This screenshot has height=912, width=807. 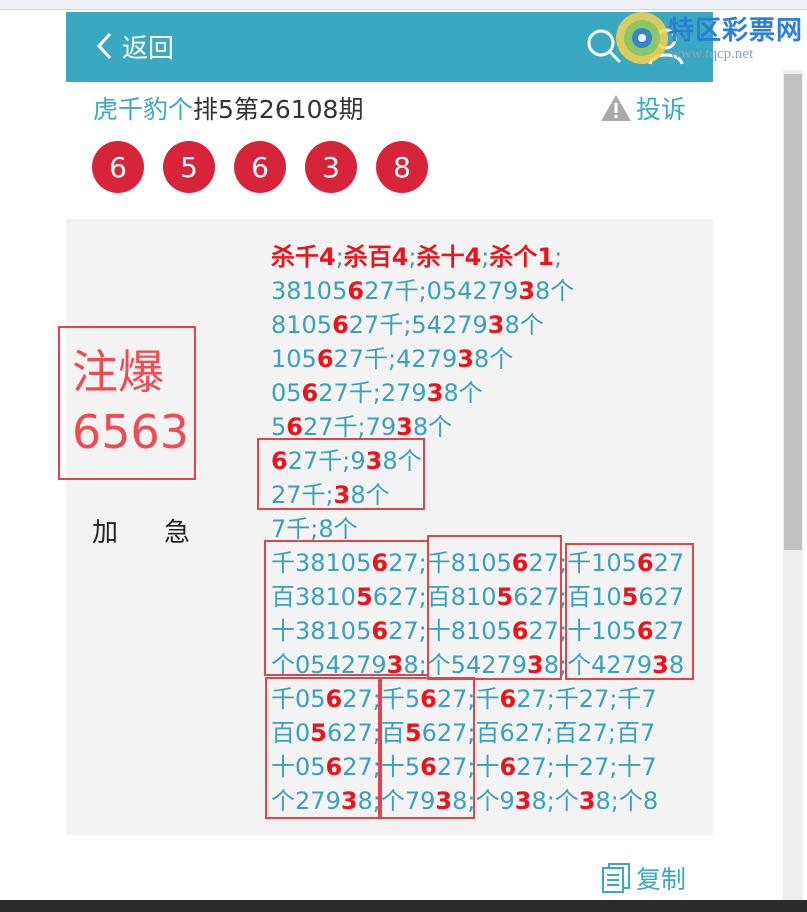 I want to click on line-segment: 27千;79, so click(x=349, y=427).